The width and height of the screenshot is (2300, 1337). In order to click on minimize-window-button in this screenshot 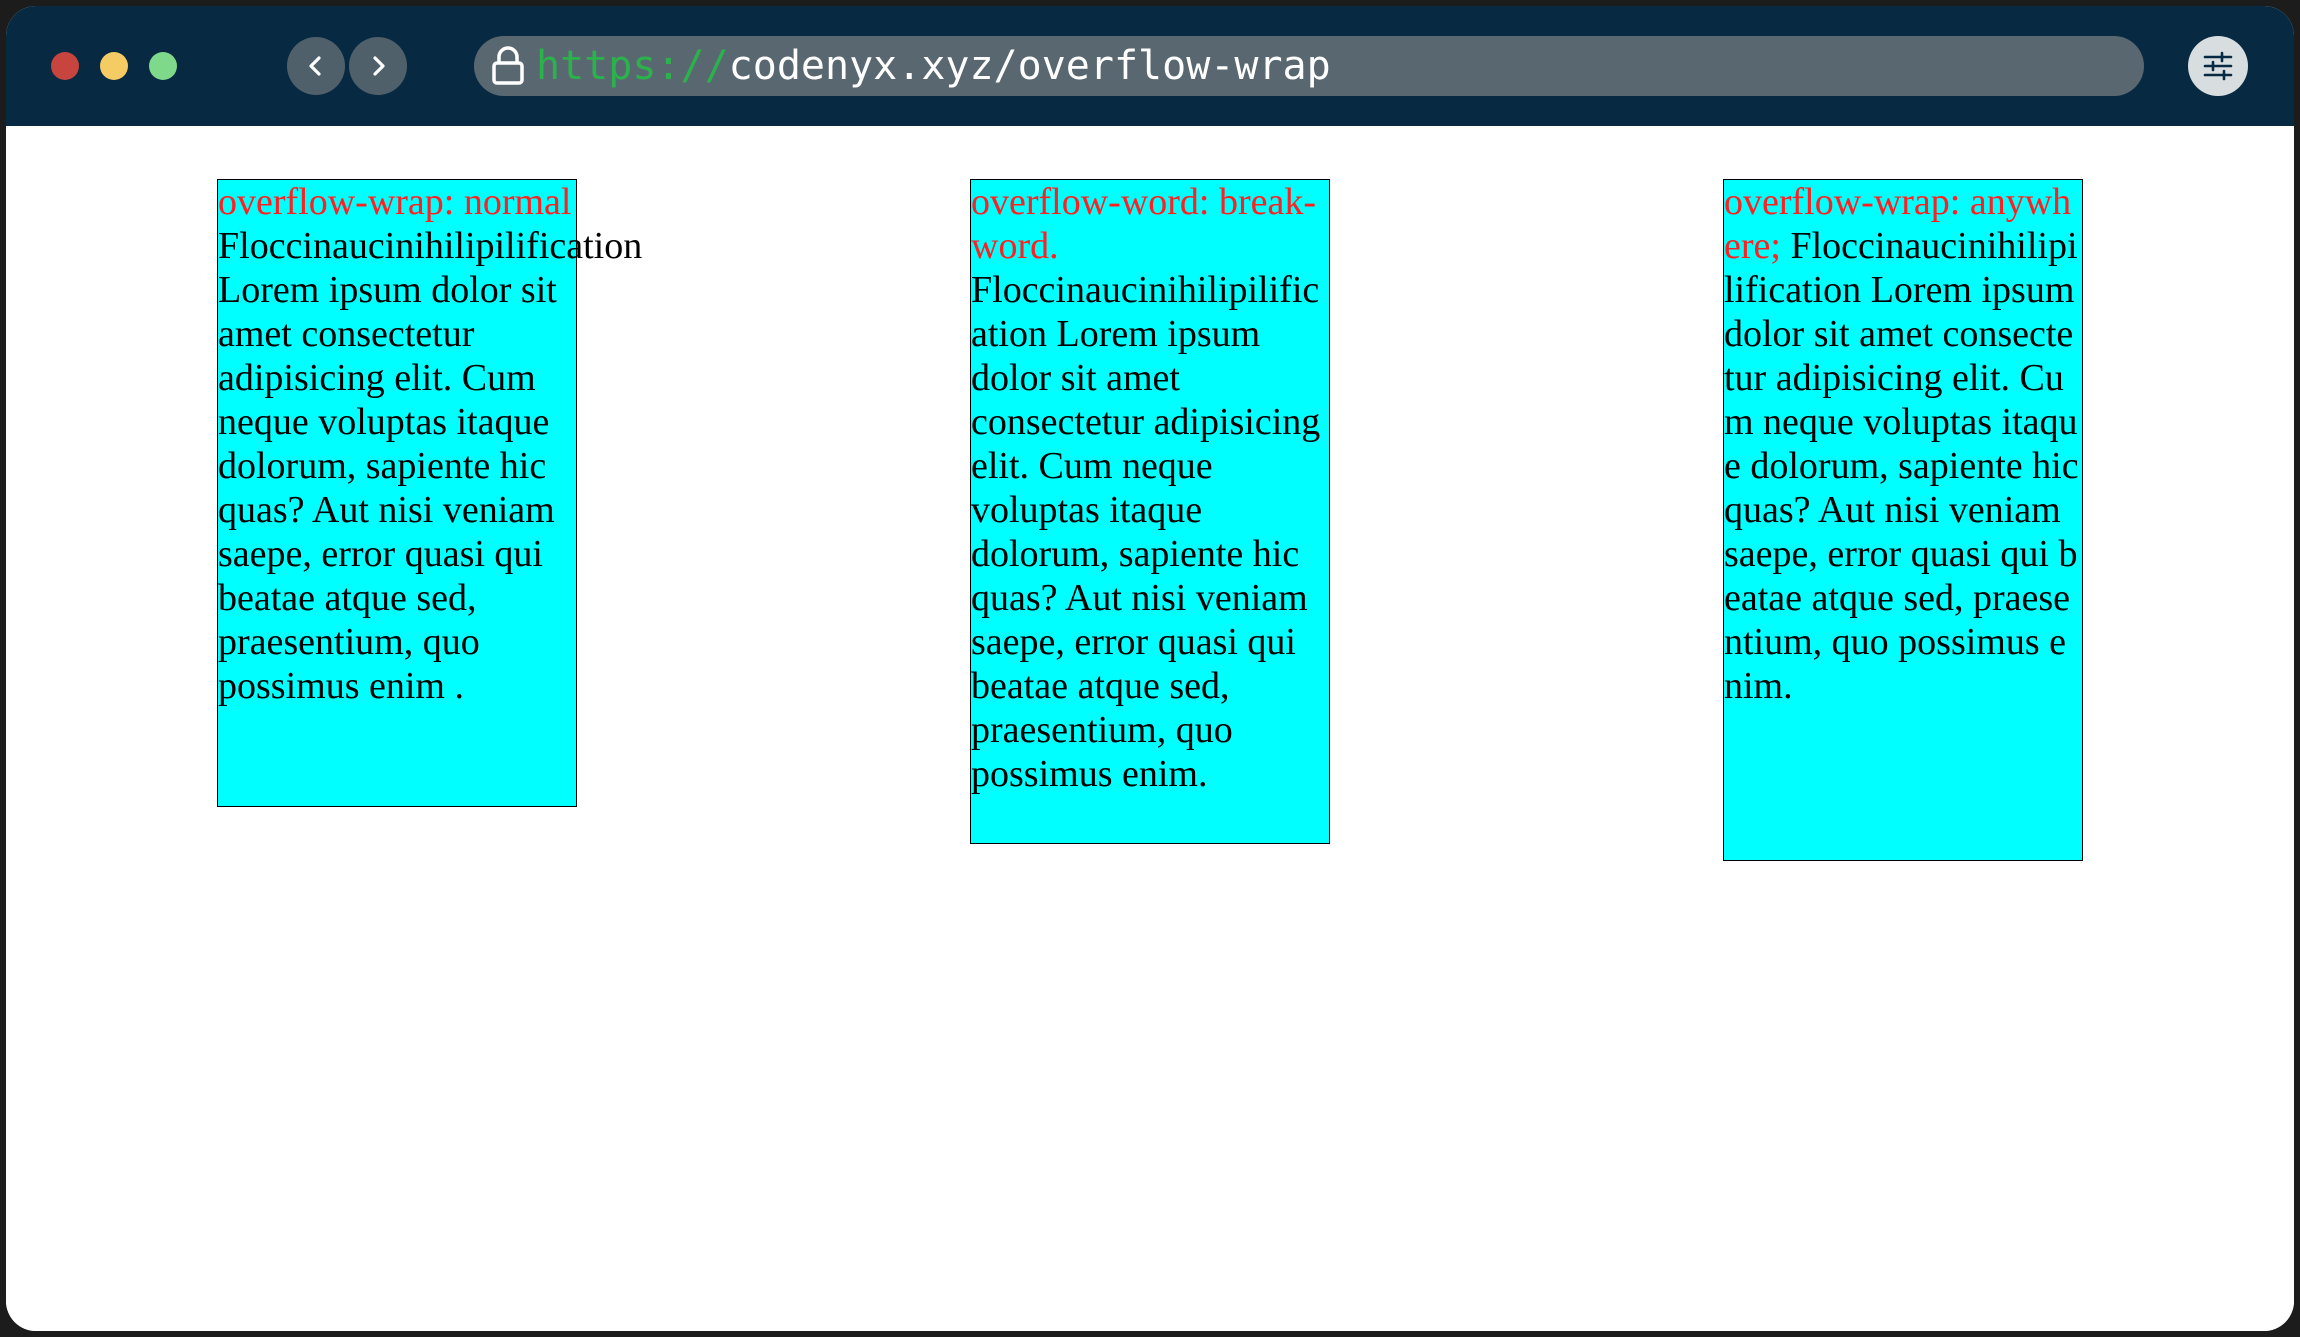, I will do `click(114, 66)`.